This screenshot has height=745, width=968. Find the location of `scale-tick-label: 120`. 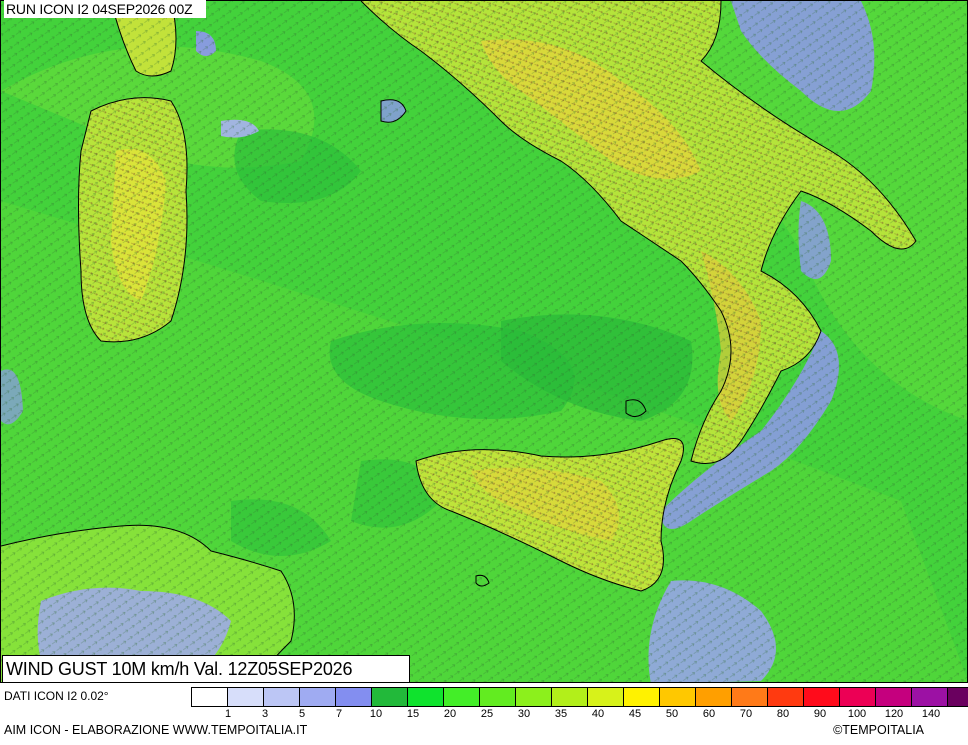

scale-tick-label: 120 is located at coordinates (894, 714).